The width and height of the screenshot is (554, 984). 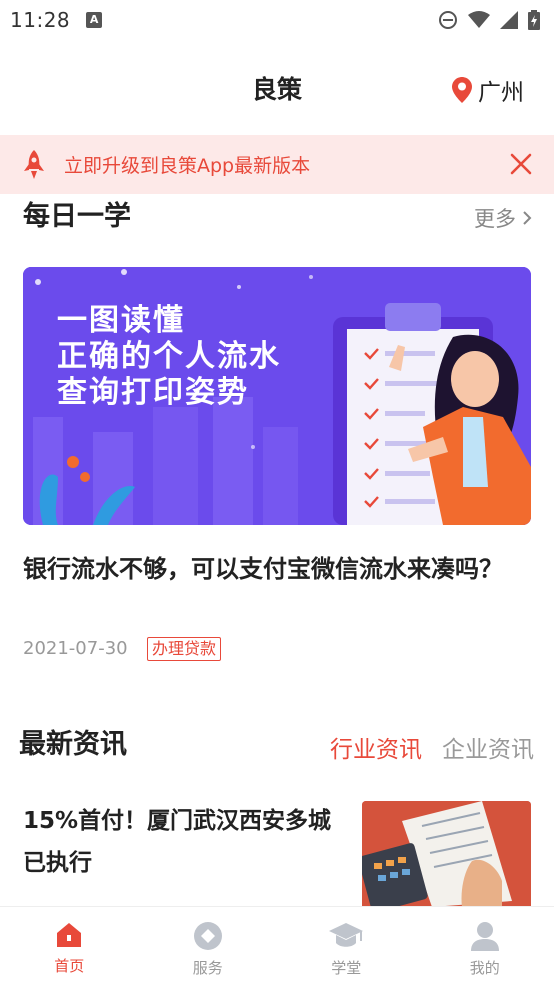 I want to click on nav-item-profile: 我的, so click(x=485, y=945).